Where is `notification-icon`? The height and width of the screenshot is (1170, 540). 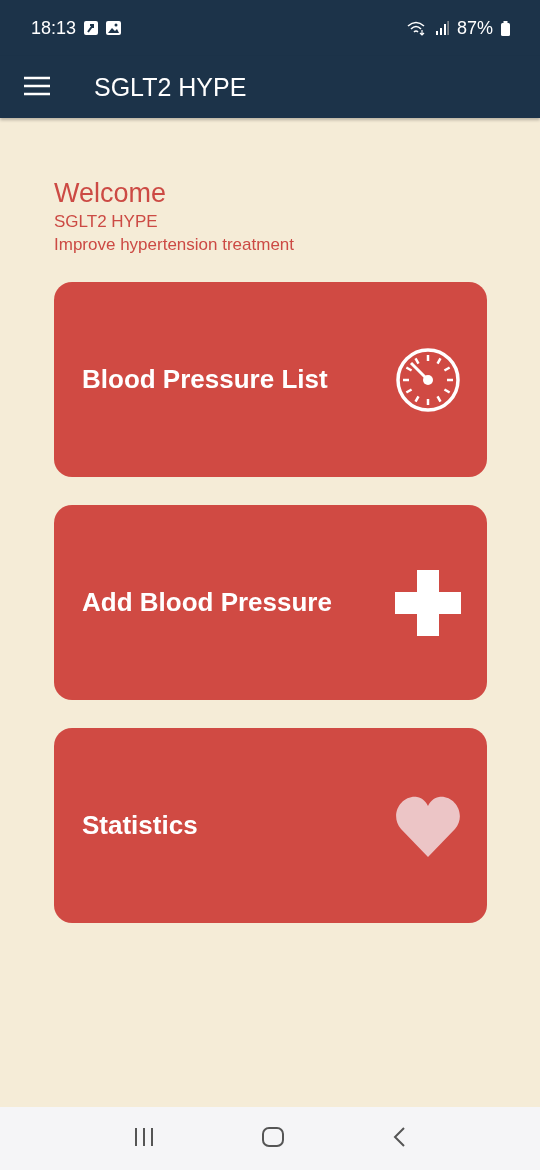
notification-icon is located at coordinates (91, 28).